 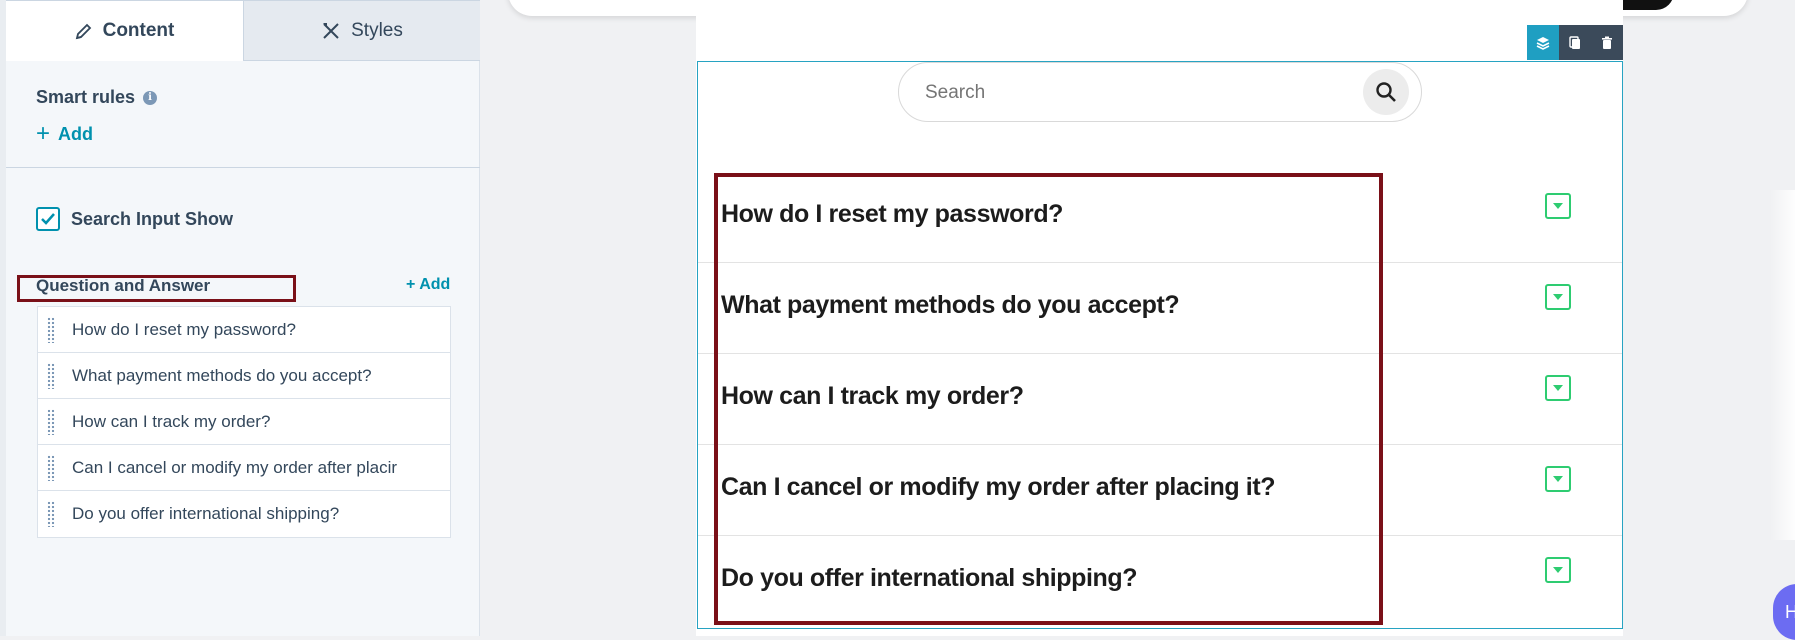 What do you see at coordinates (428, 285) in the screenshot?
I see `add-qa-button: + Add` at bounding box center [428, 285].